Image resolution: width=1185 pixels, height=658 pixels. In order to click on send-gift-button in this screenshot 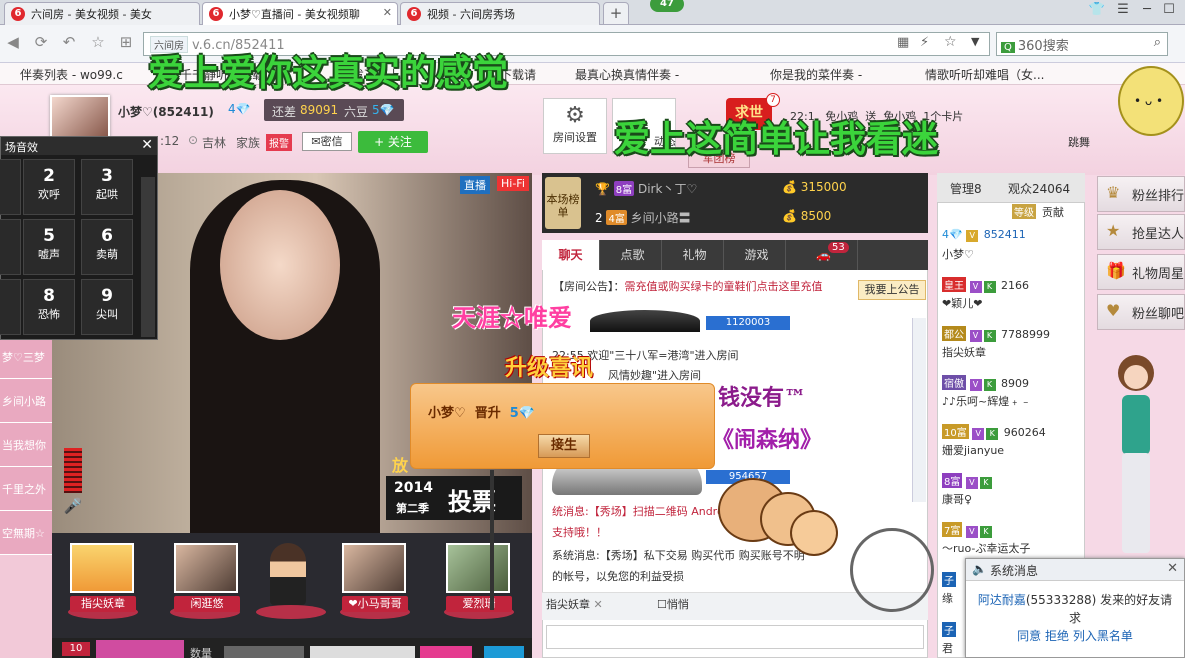, I will do `click(446, 652)`.